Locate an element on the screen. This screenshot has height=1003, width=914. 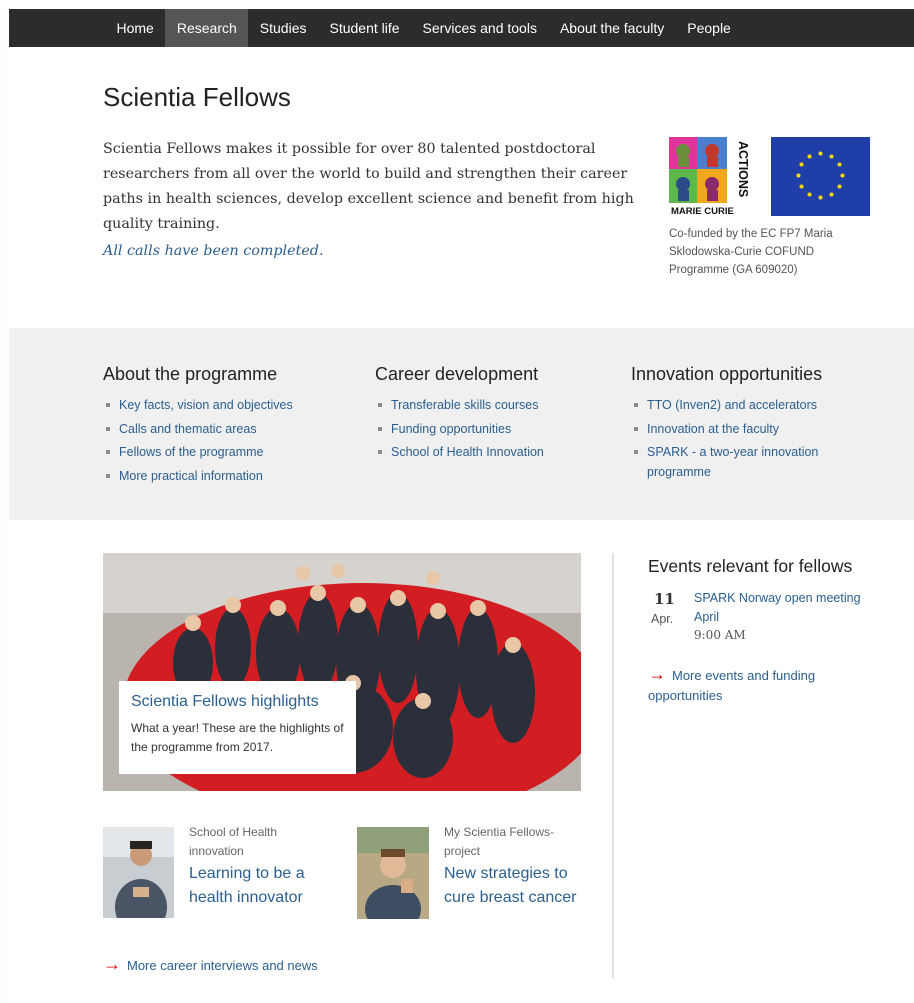
calls-link: All calls have been completed is located at coordinates (211, 251).